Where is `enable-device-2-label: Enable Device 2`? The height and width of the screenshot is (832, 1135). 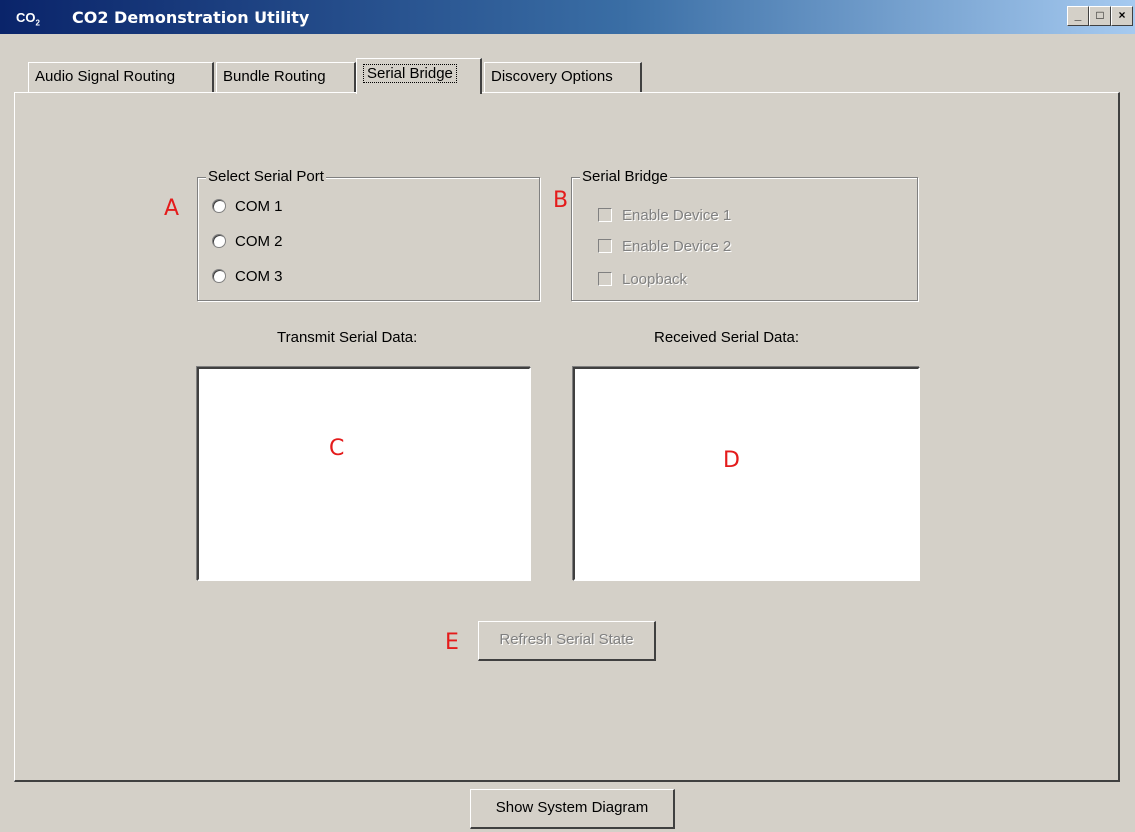 enable-device-2-label: Enable Device 2 is located at coordinates (677, 246).